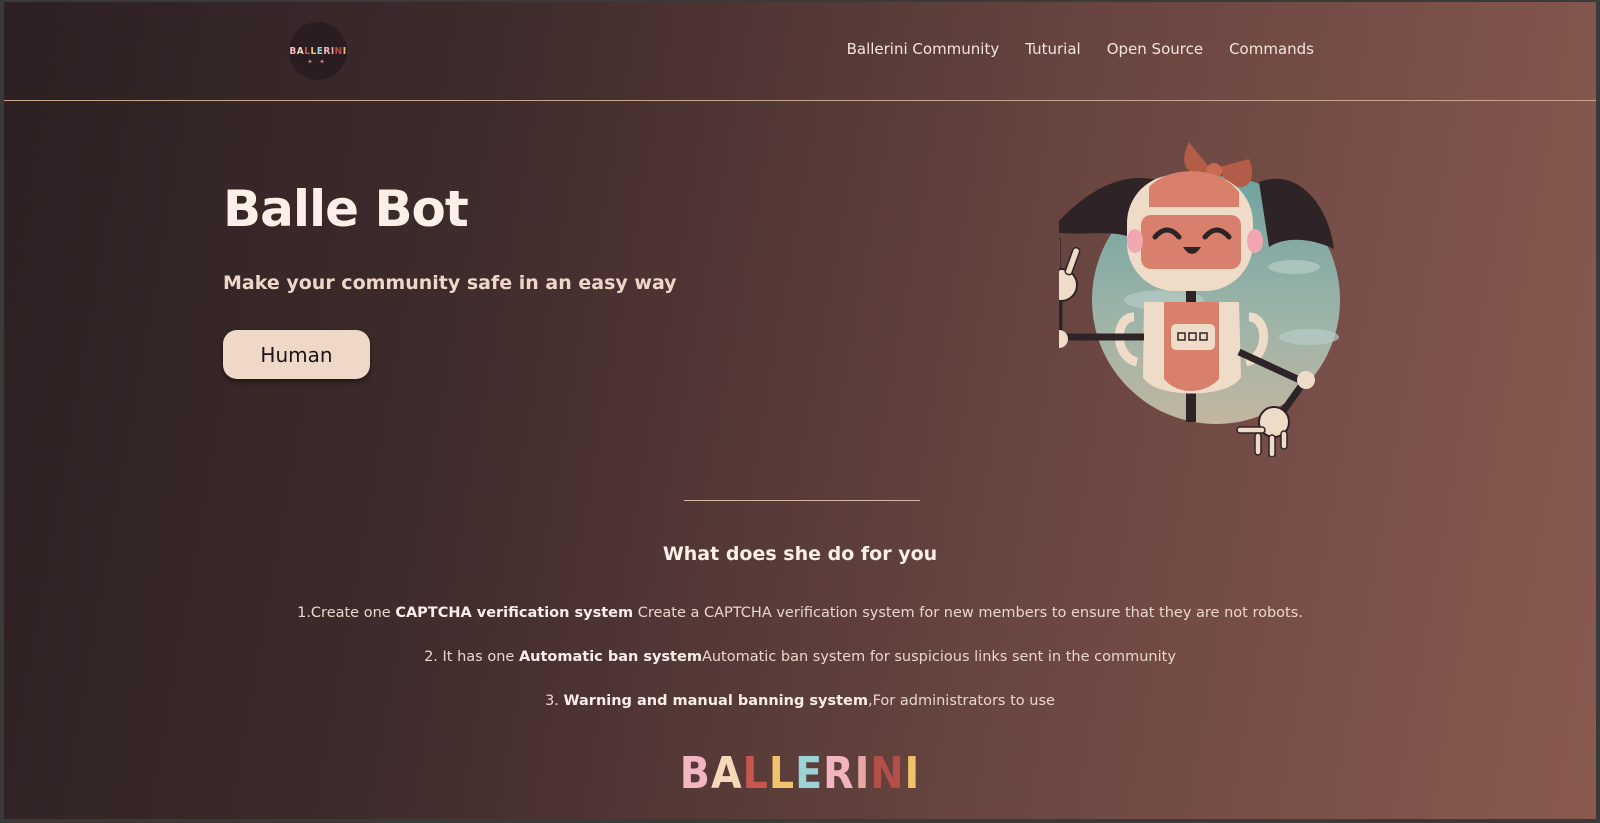 The image size is (1600, 823). What do you see at coordinates (450, 283) in the screenshot?
I see `hero-subtitle: Make your community safe in an easy way` at bounding box center [450, 283].